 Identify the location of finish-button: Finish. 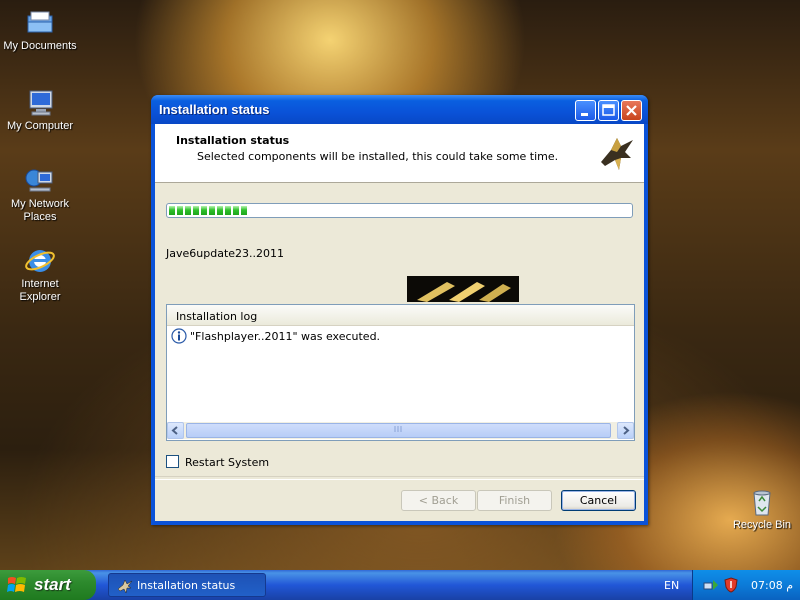
(514, 500).